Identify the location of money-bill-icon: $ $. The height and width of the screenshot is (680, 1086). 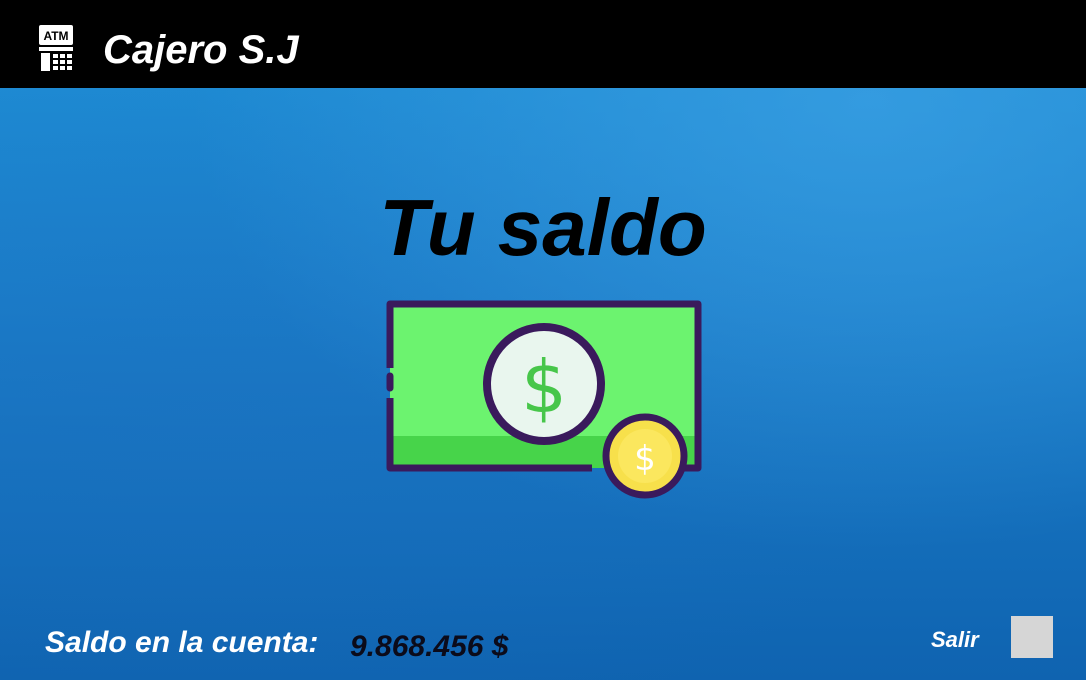
(544, 399).